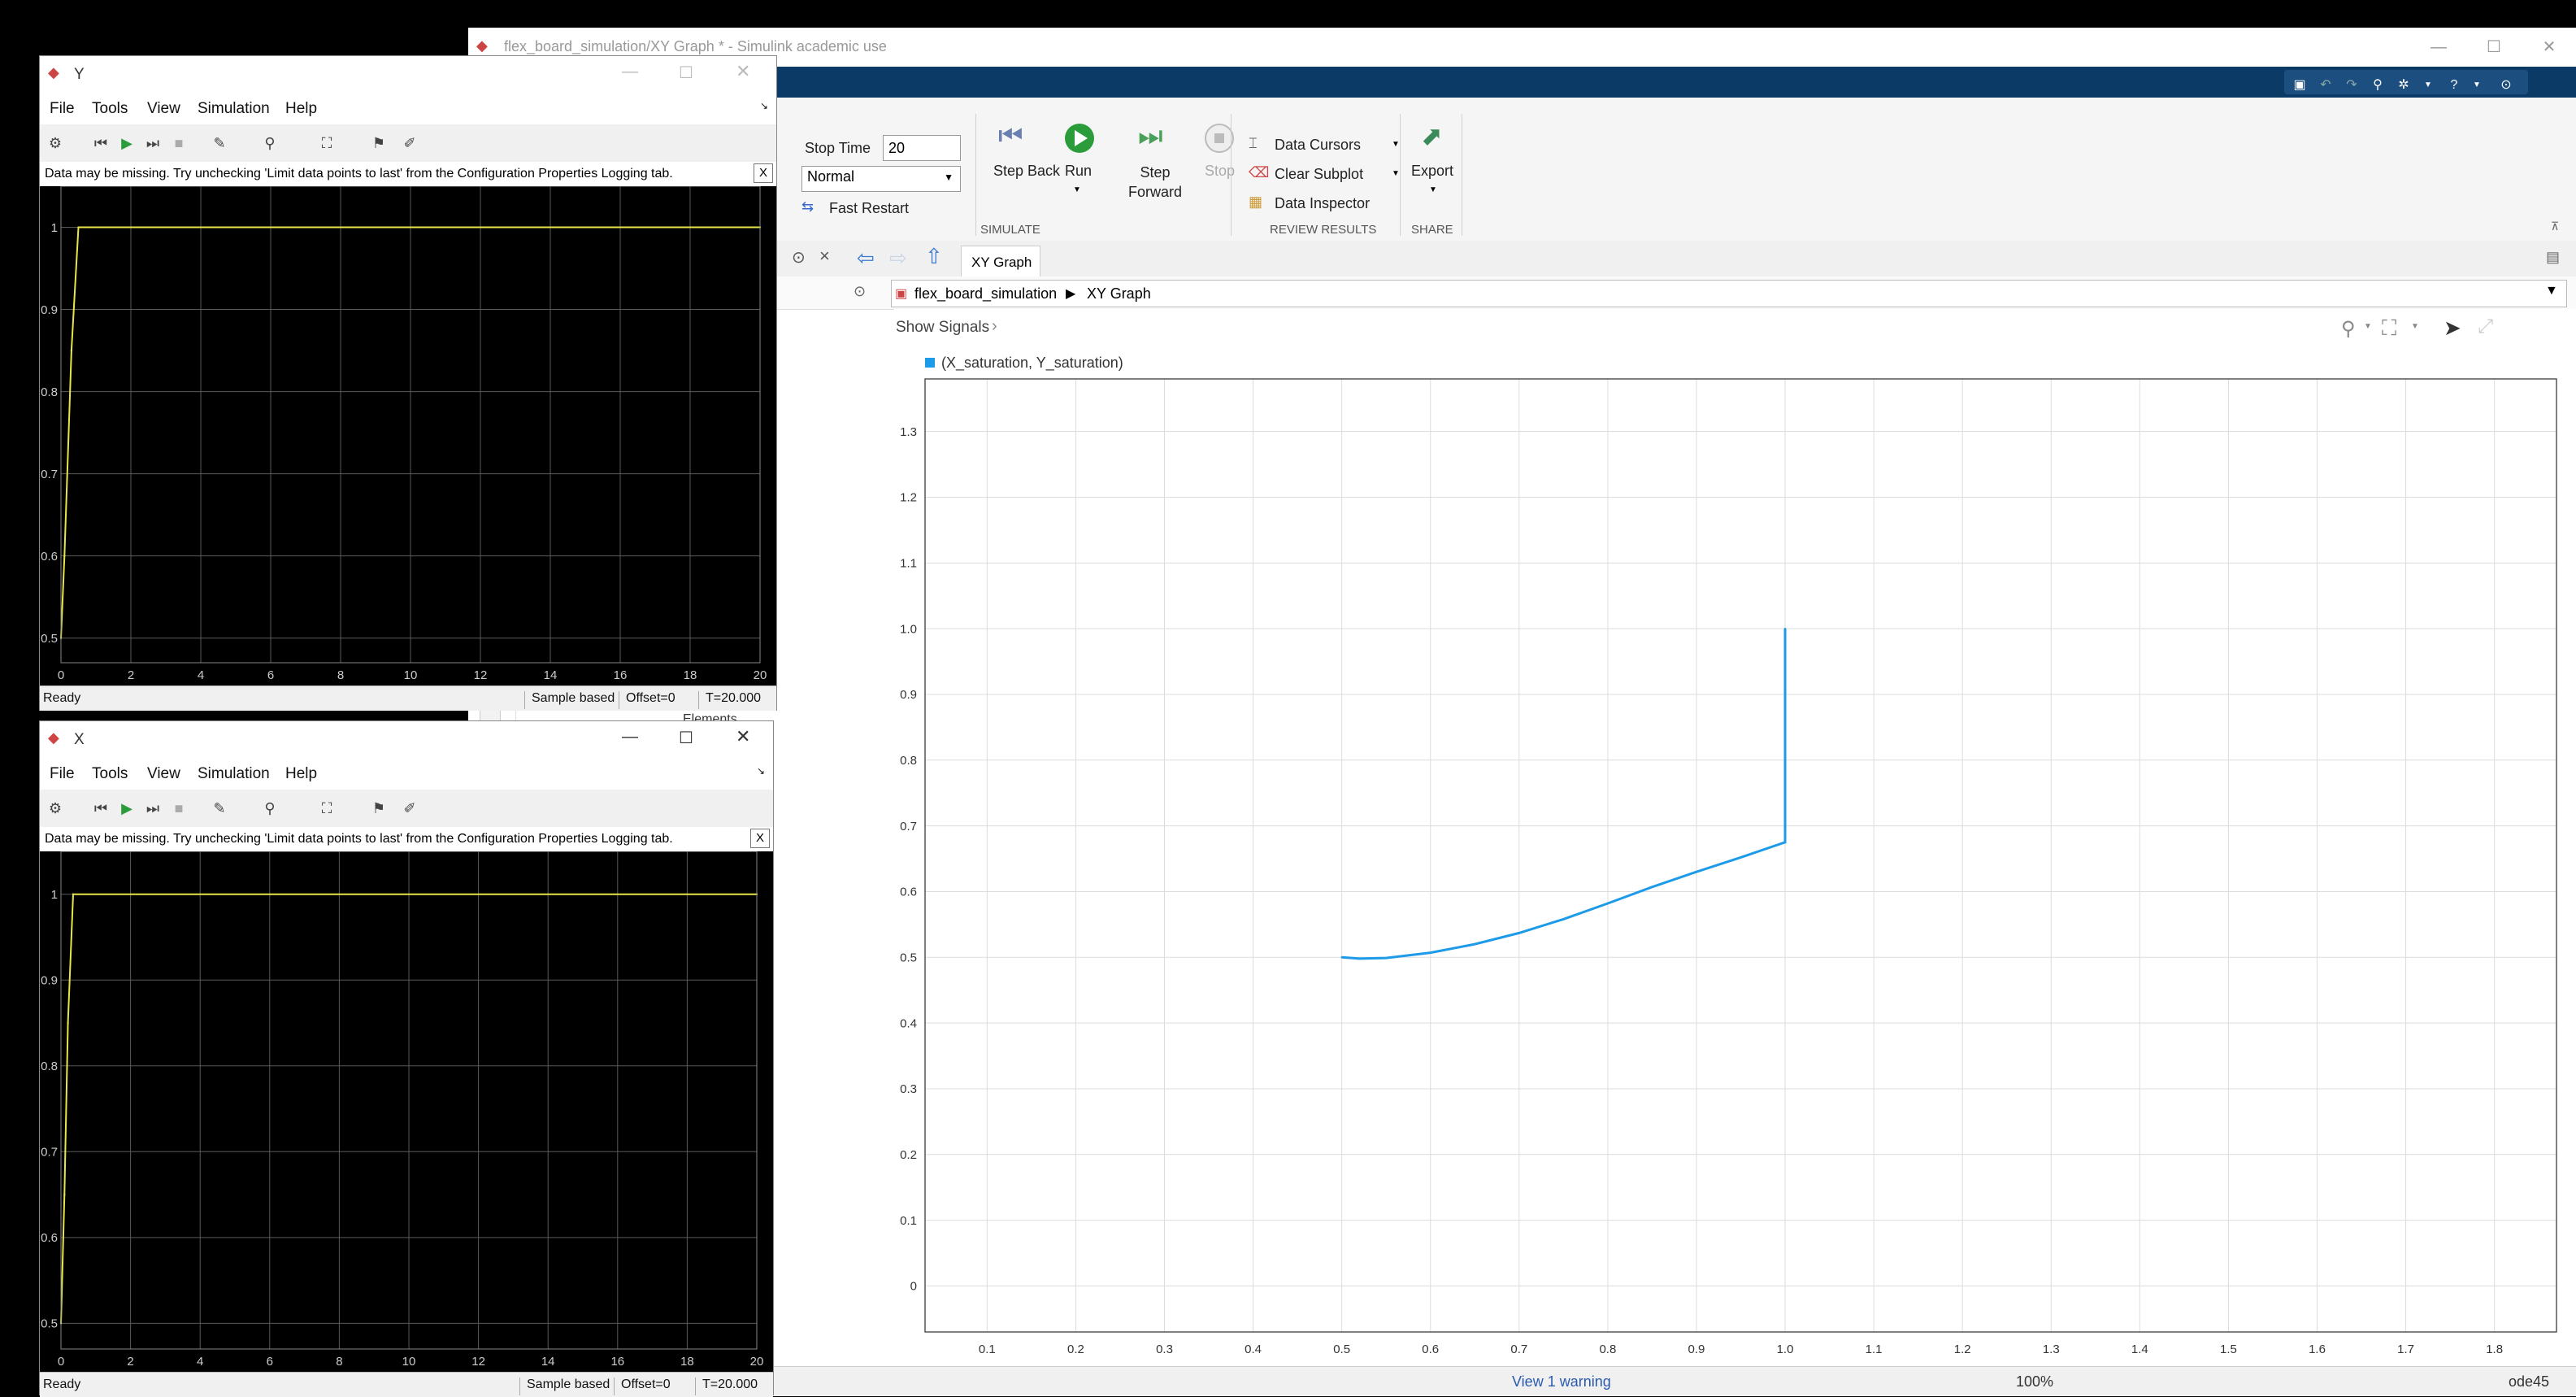 The width and height of the screenshot is (2576, 1397). I want to click on run-dropdown-icon: ▼, so click(1077, 189).